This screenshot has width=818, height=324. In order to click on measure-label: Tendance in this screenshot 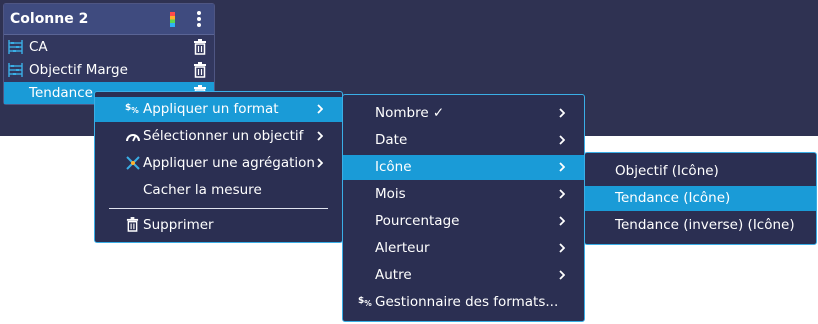, I will do `click(61, 93)`.